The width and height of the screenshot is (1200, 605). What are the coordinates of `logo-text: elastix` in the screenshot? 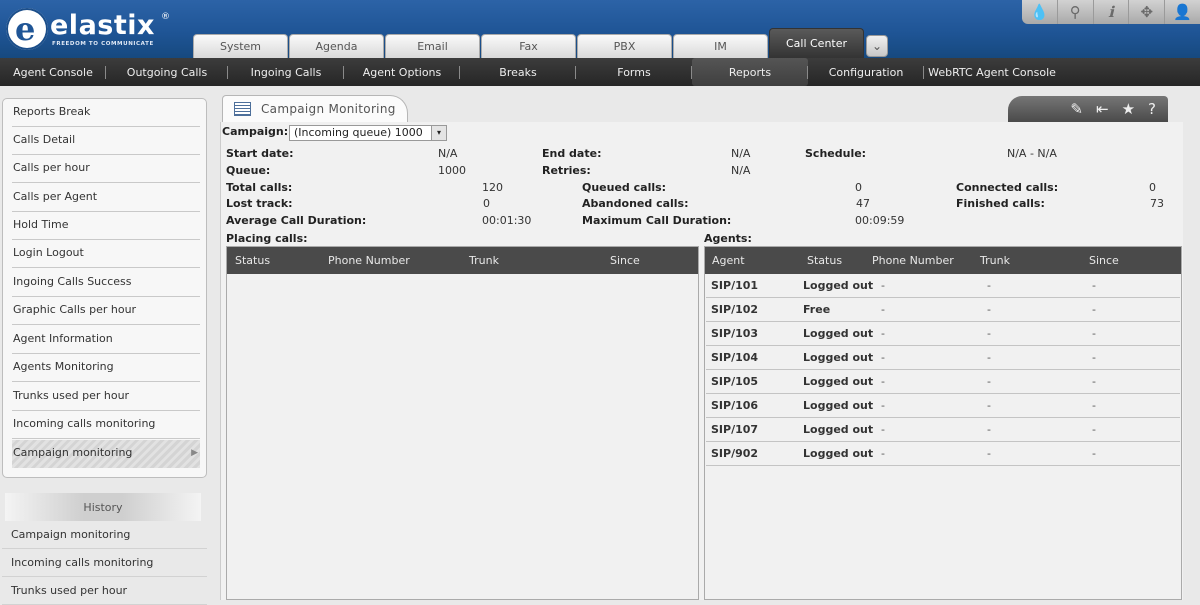 It's located at (102, 25).